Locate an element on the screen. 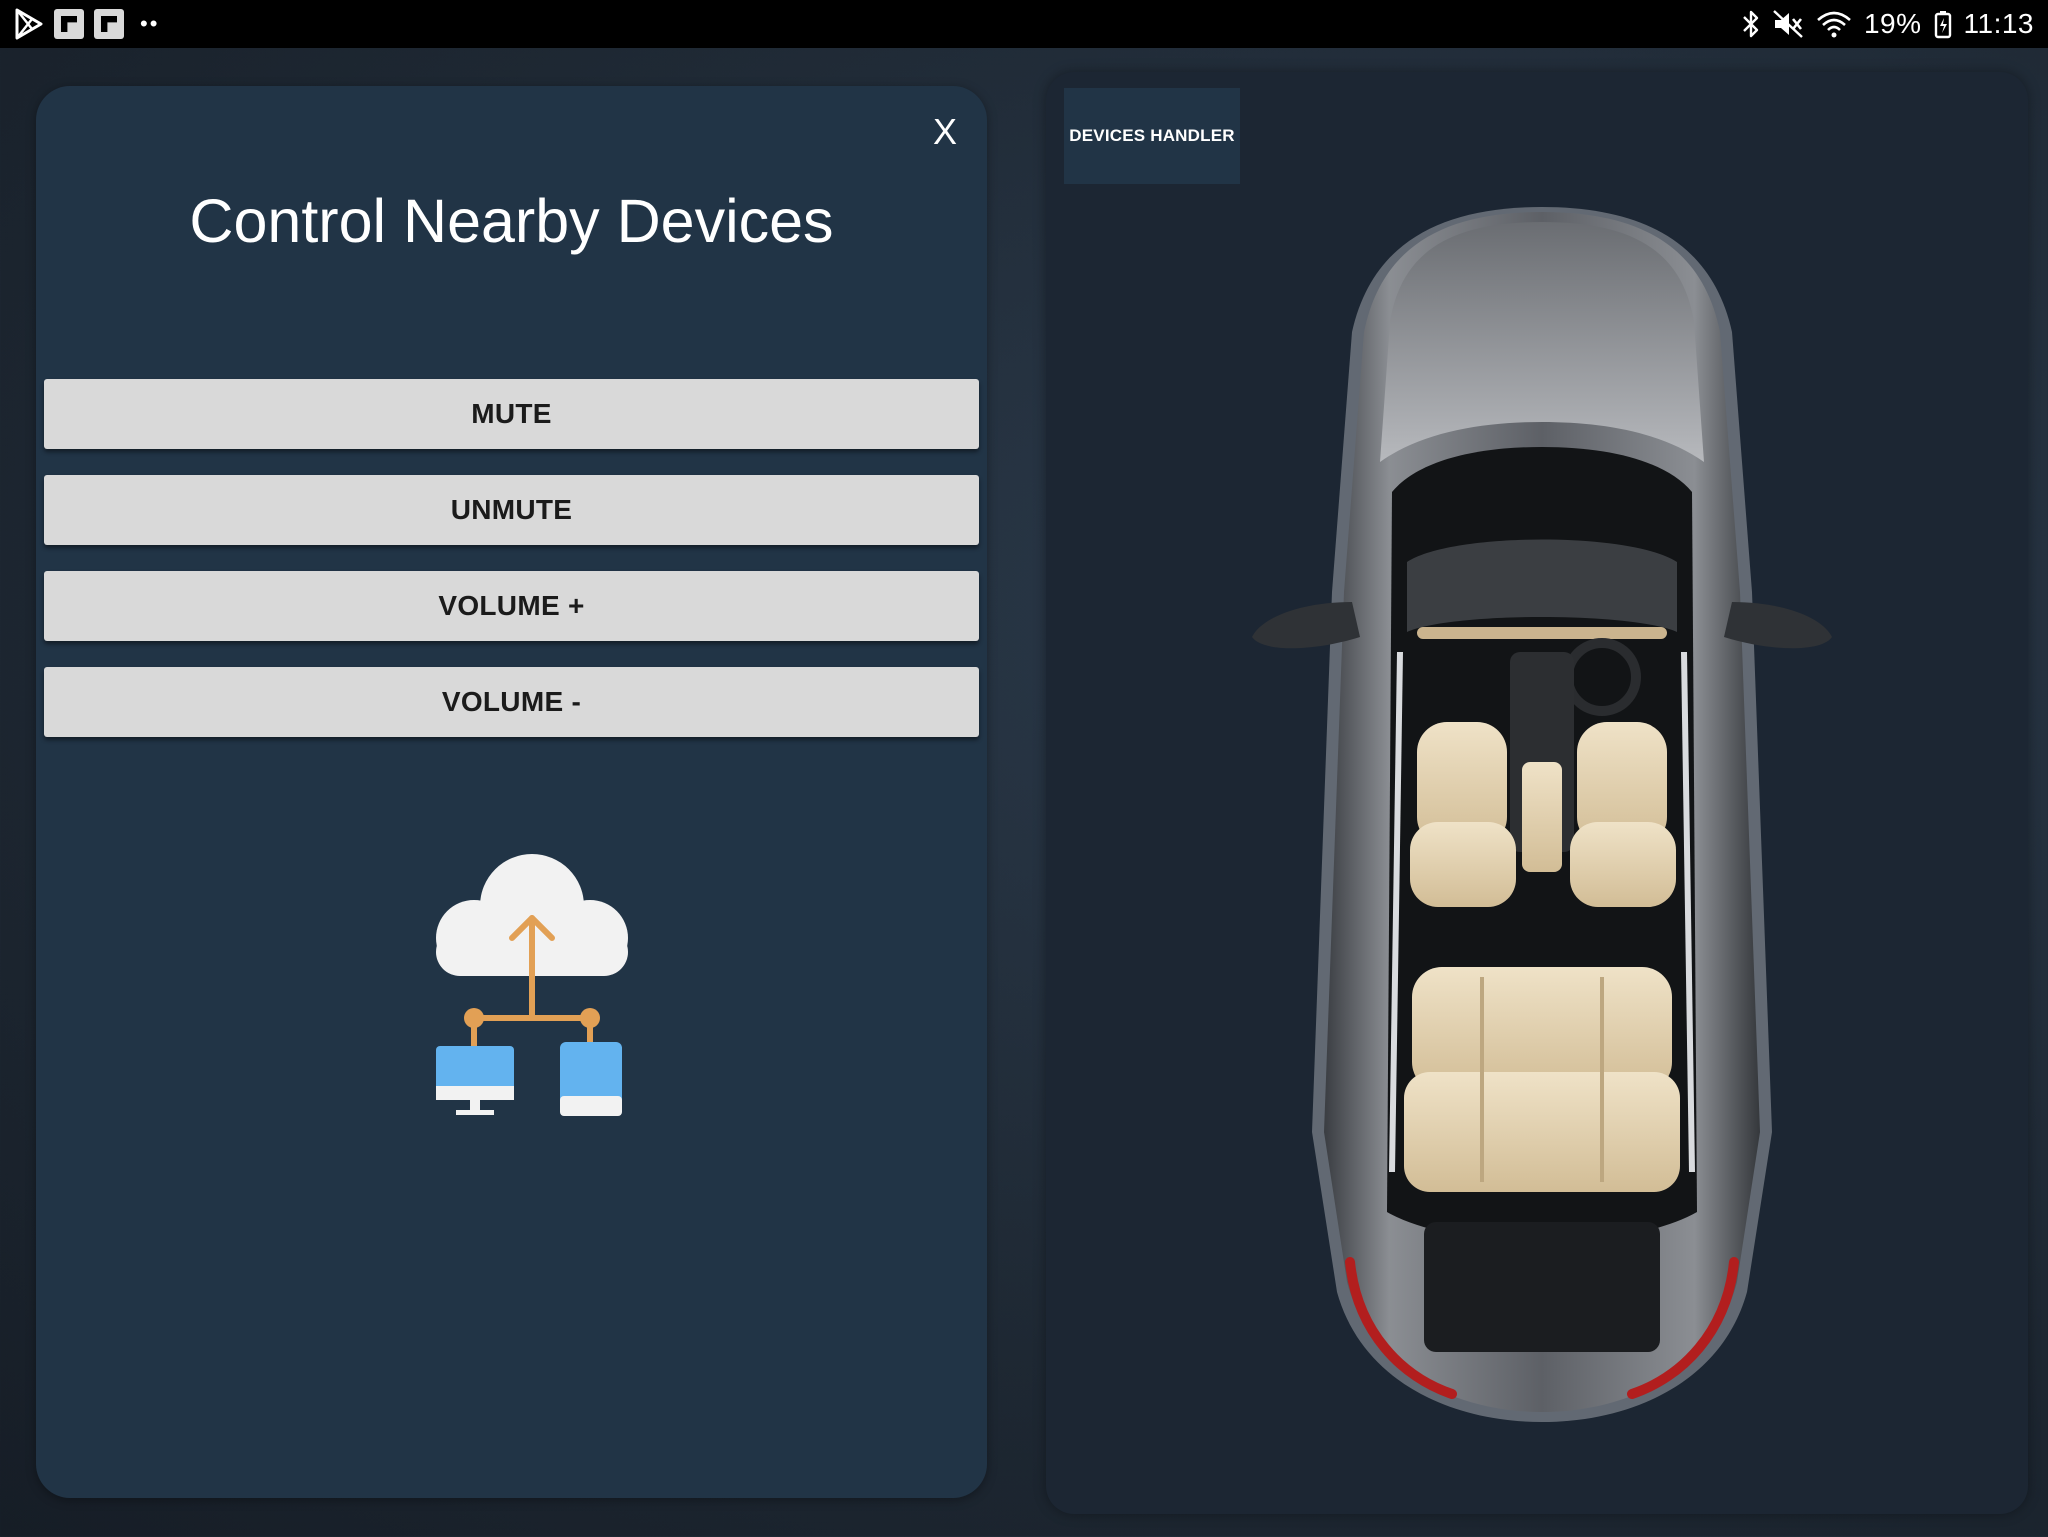 Image resolution: width=2048 pixels, height=1537 pixels. status-bar: •• 19% 11:13 is located at coordinates (1024, 24).